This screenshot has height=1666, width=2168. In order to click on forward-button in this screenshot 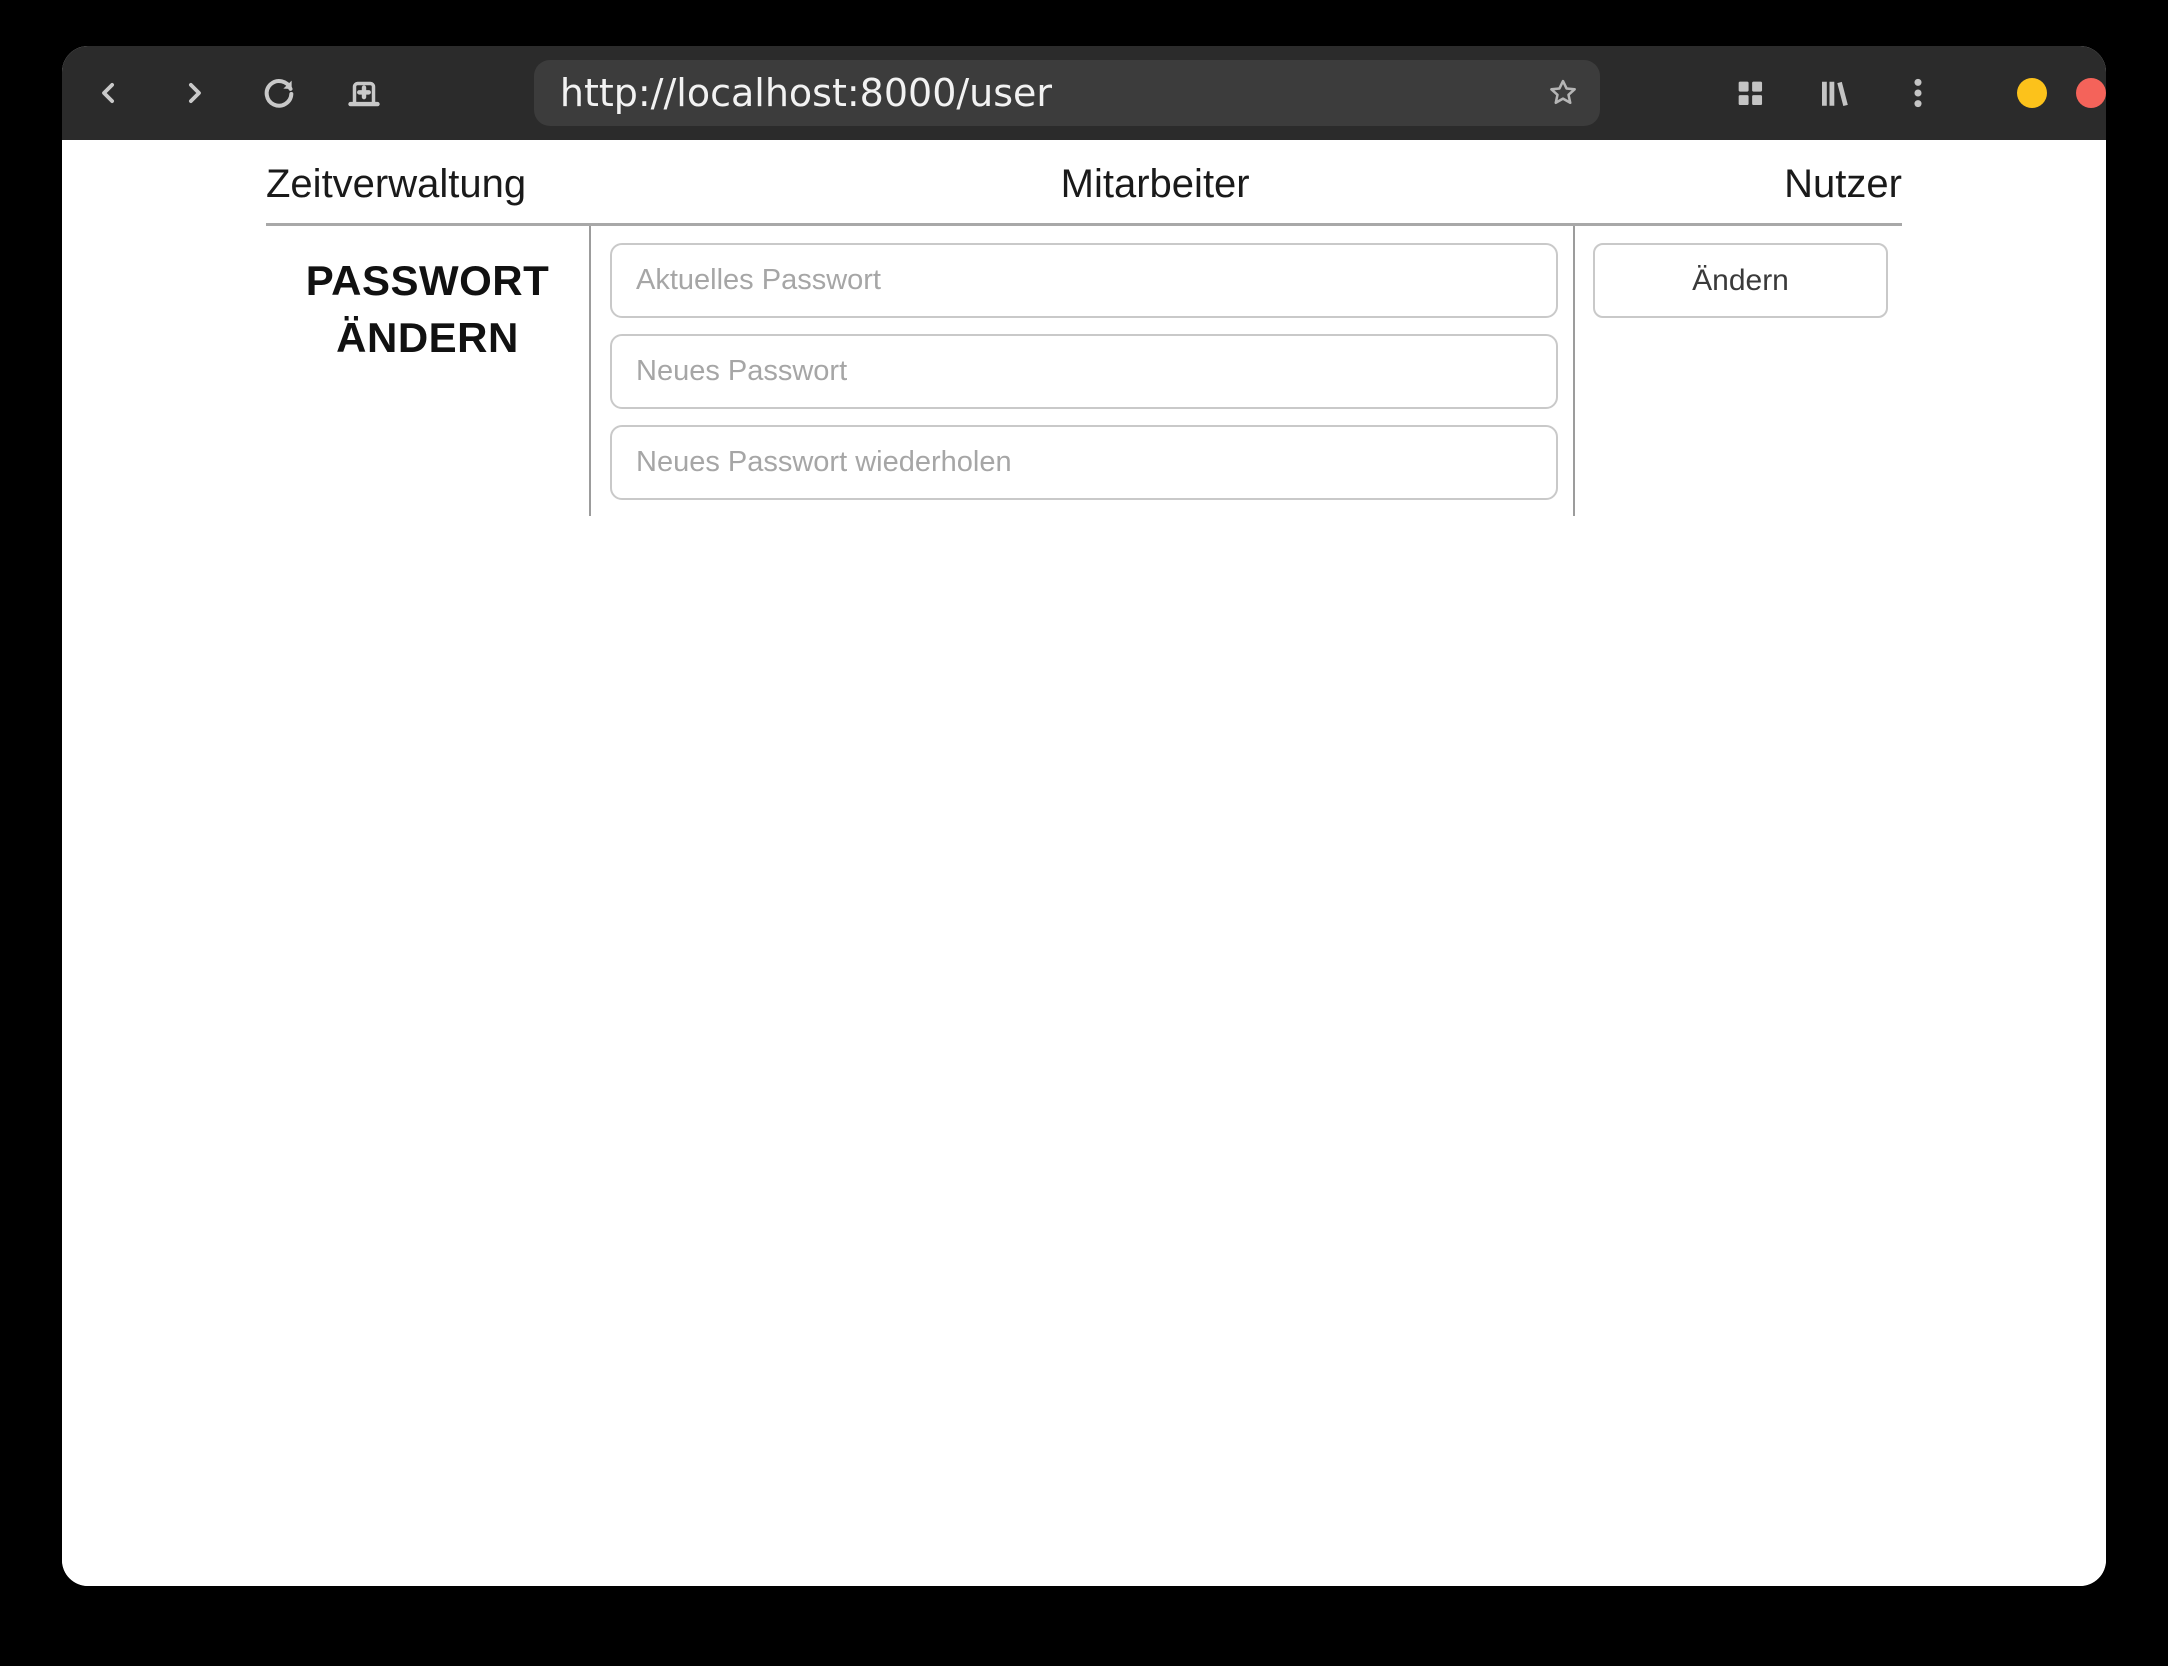, I will do `click(194, 93)`.